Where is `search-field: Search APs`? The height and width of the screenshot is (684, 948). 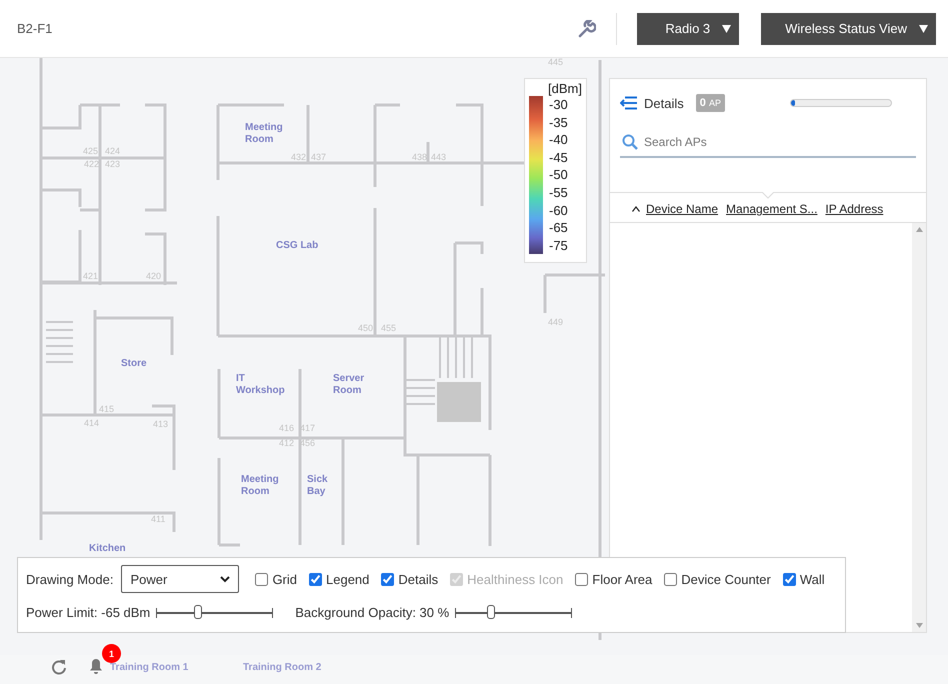 search-field: Search APs is located at coordinates (768, 143).